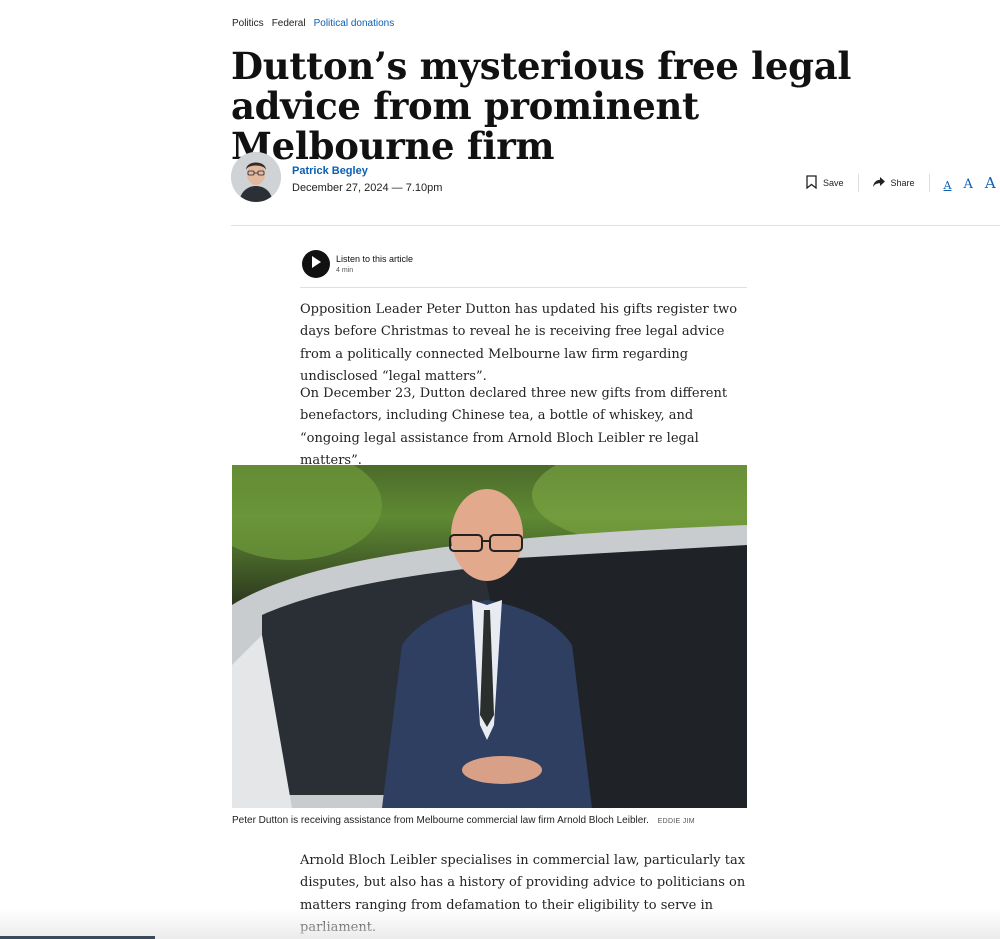  I want to click on author-avatar, so click(256, 177).